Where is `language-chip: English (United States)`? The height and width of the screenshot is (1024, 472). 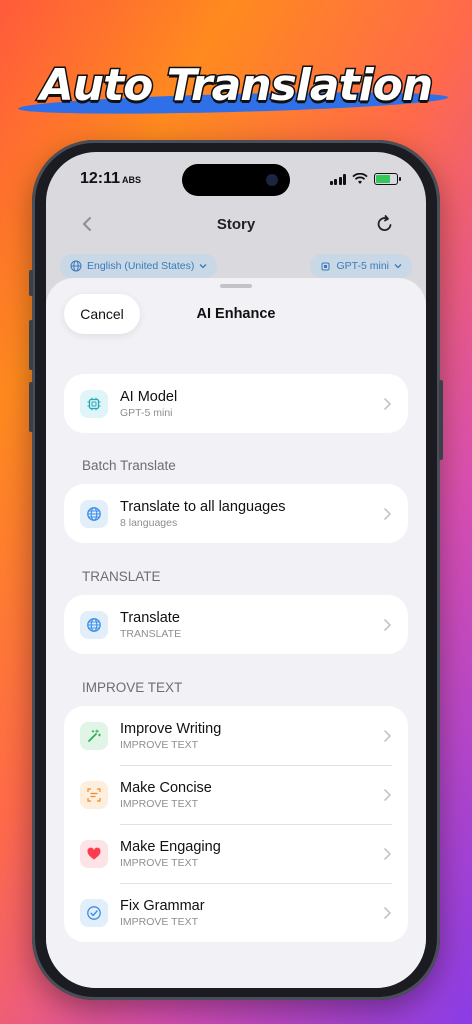 language-chip: English (United States) is located at coordinates (139, 266).